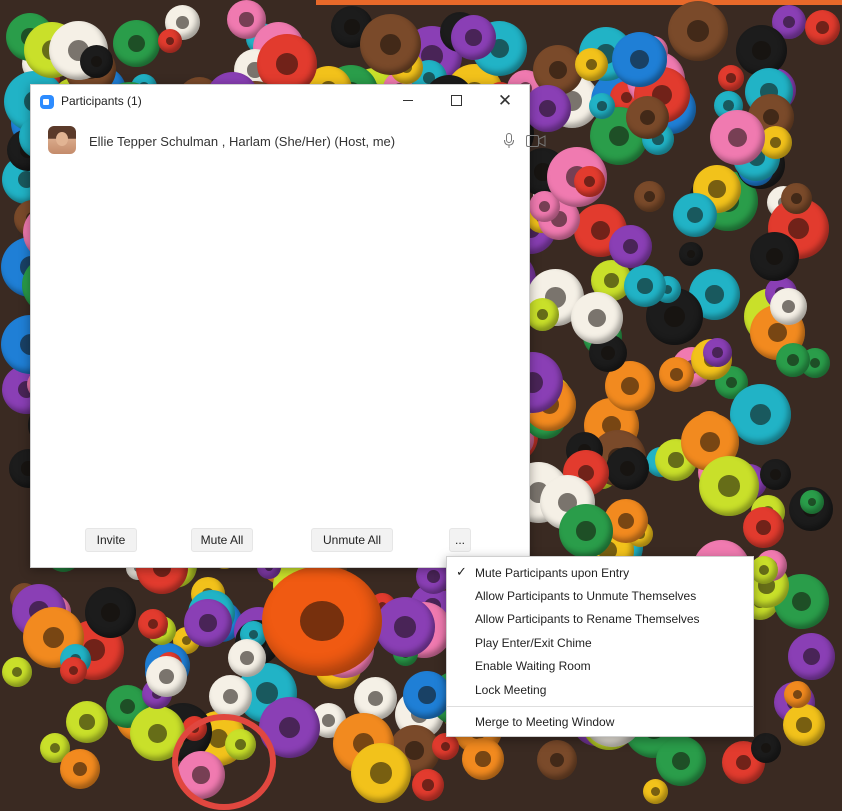  I want to click on maximize-button, so click(457, 101).